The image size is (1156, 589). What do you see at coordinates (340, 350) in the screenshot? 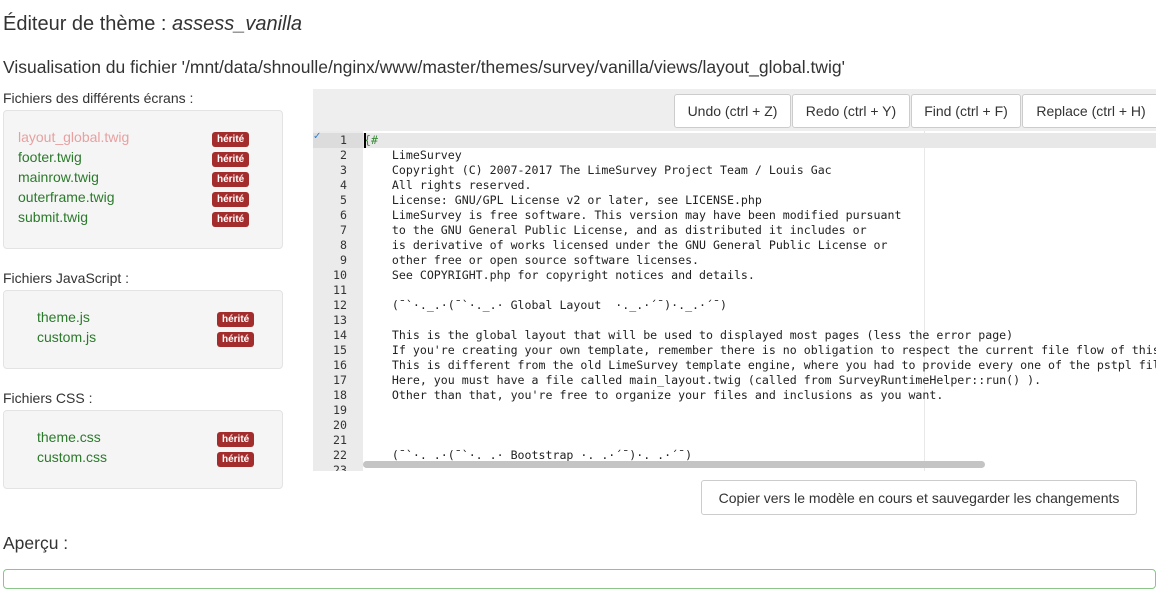
I see `line-number: 15` at bounding box center [340, 350].